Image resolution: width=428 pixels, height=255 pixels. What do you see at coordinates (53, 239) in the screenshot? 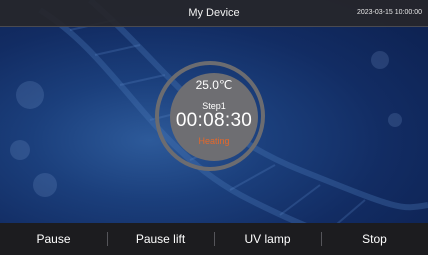
I see `pause-button: Pause` at bounding box center [53, 239].